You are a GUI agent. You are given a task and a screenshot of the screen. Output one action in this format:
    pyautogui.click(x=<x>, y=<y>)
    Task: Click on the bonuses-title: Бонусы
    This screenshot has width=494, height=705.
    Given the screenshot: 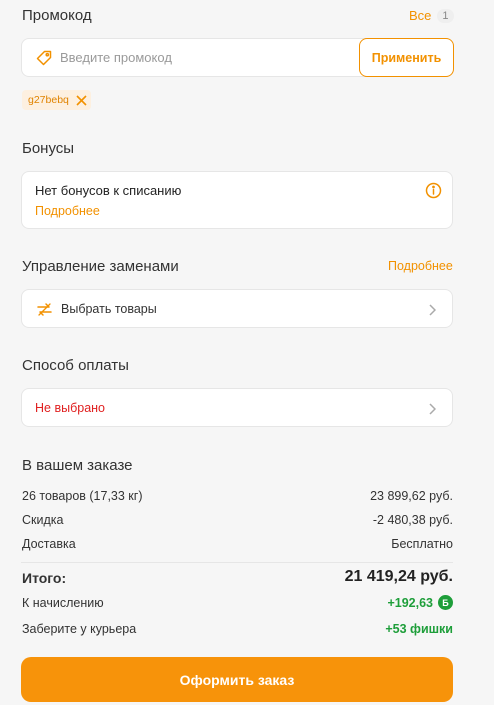 What is the action you would take?
    pyautogui.click(x=48, y=148)
    